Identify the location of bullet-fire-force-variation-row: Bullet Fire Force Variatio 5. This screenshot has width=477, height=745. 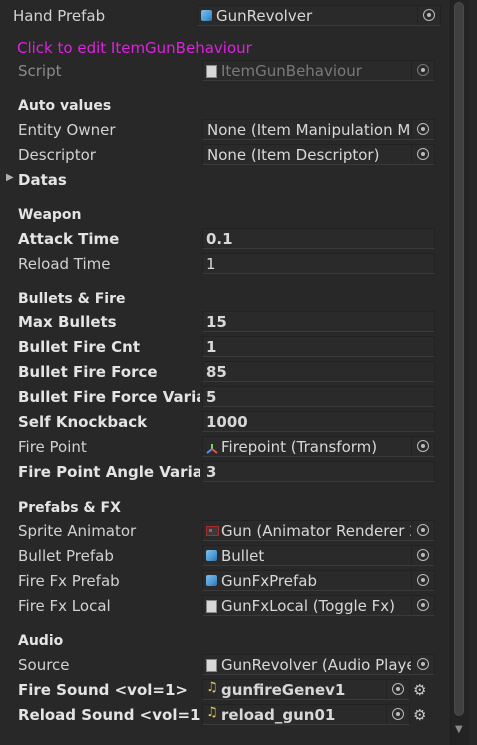
(225, 397).